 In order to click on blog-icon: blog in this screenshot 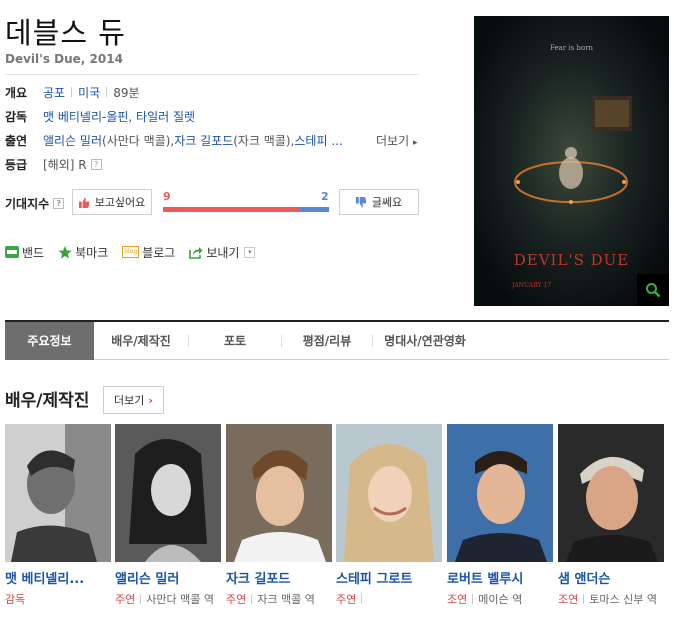, I will do `click(131, 252)`.